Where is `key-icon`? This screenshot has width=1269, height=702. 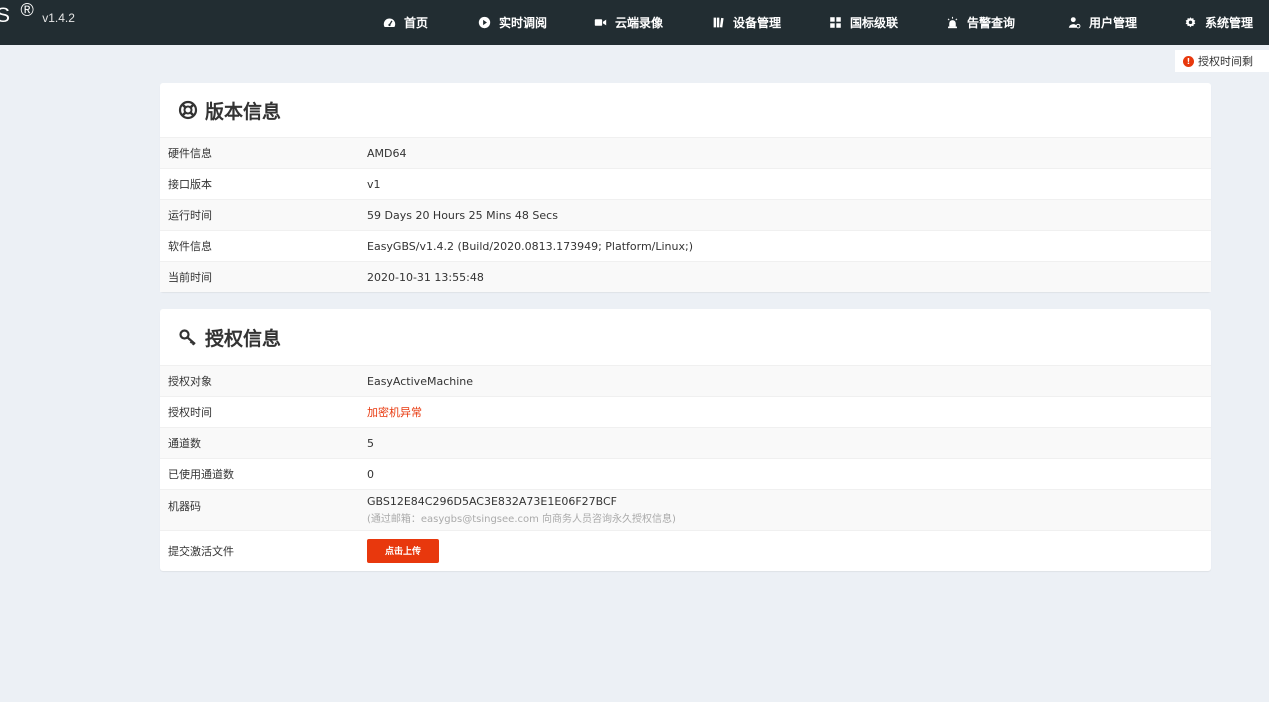 key-icon is located at coordinates (188, 337).